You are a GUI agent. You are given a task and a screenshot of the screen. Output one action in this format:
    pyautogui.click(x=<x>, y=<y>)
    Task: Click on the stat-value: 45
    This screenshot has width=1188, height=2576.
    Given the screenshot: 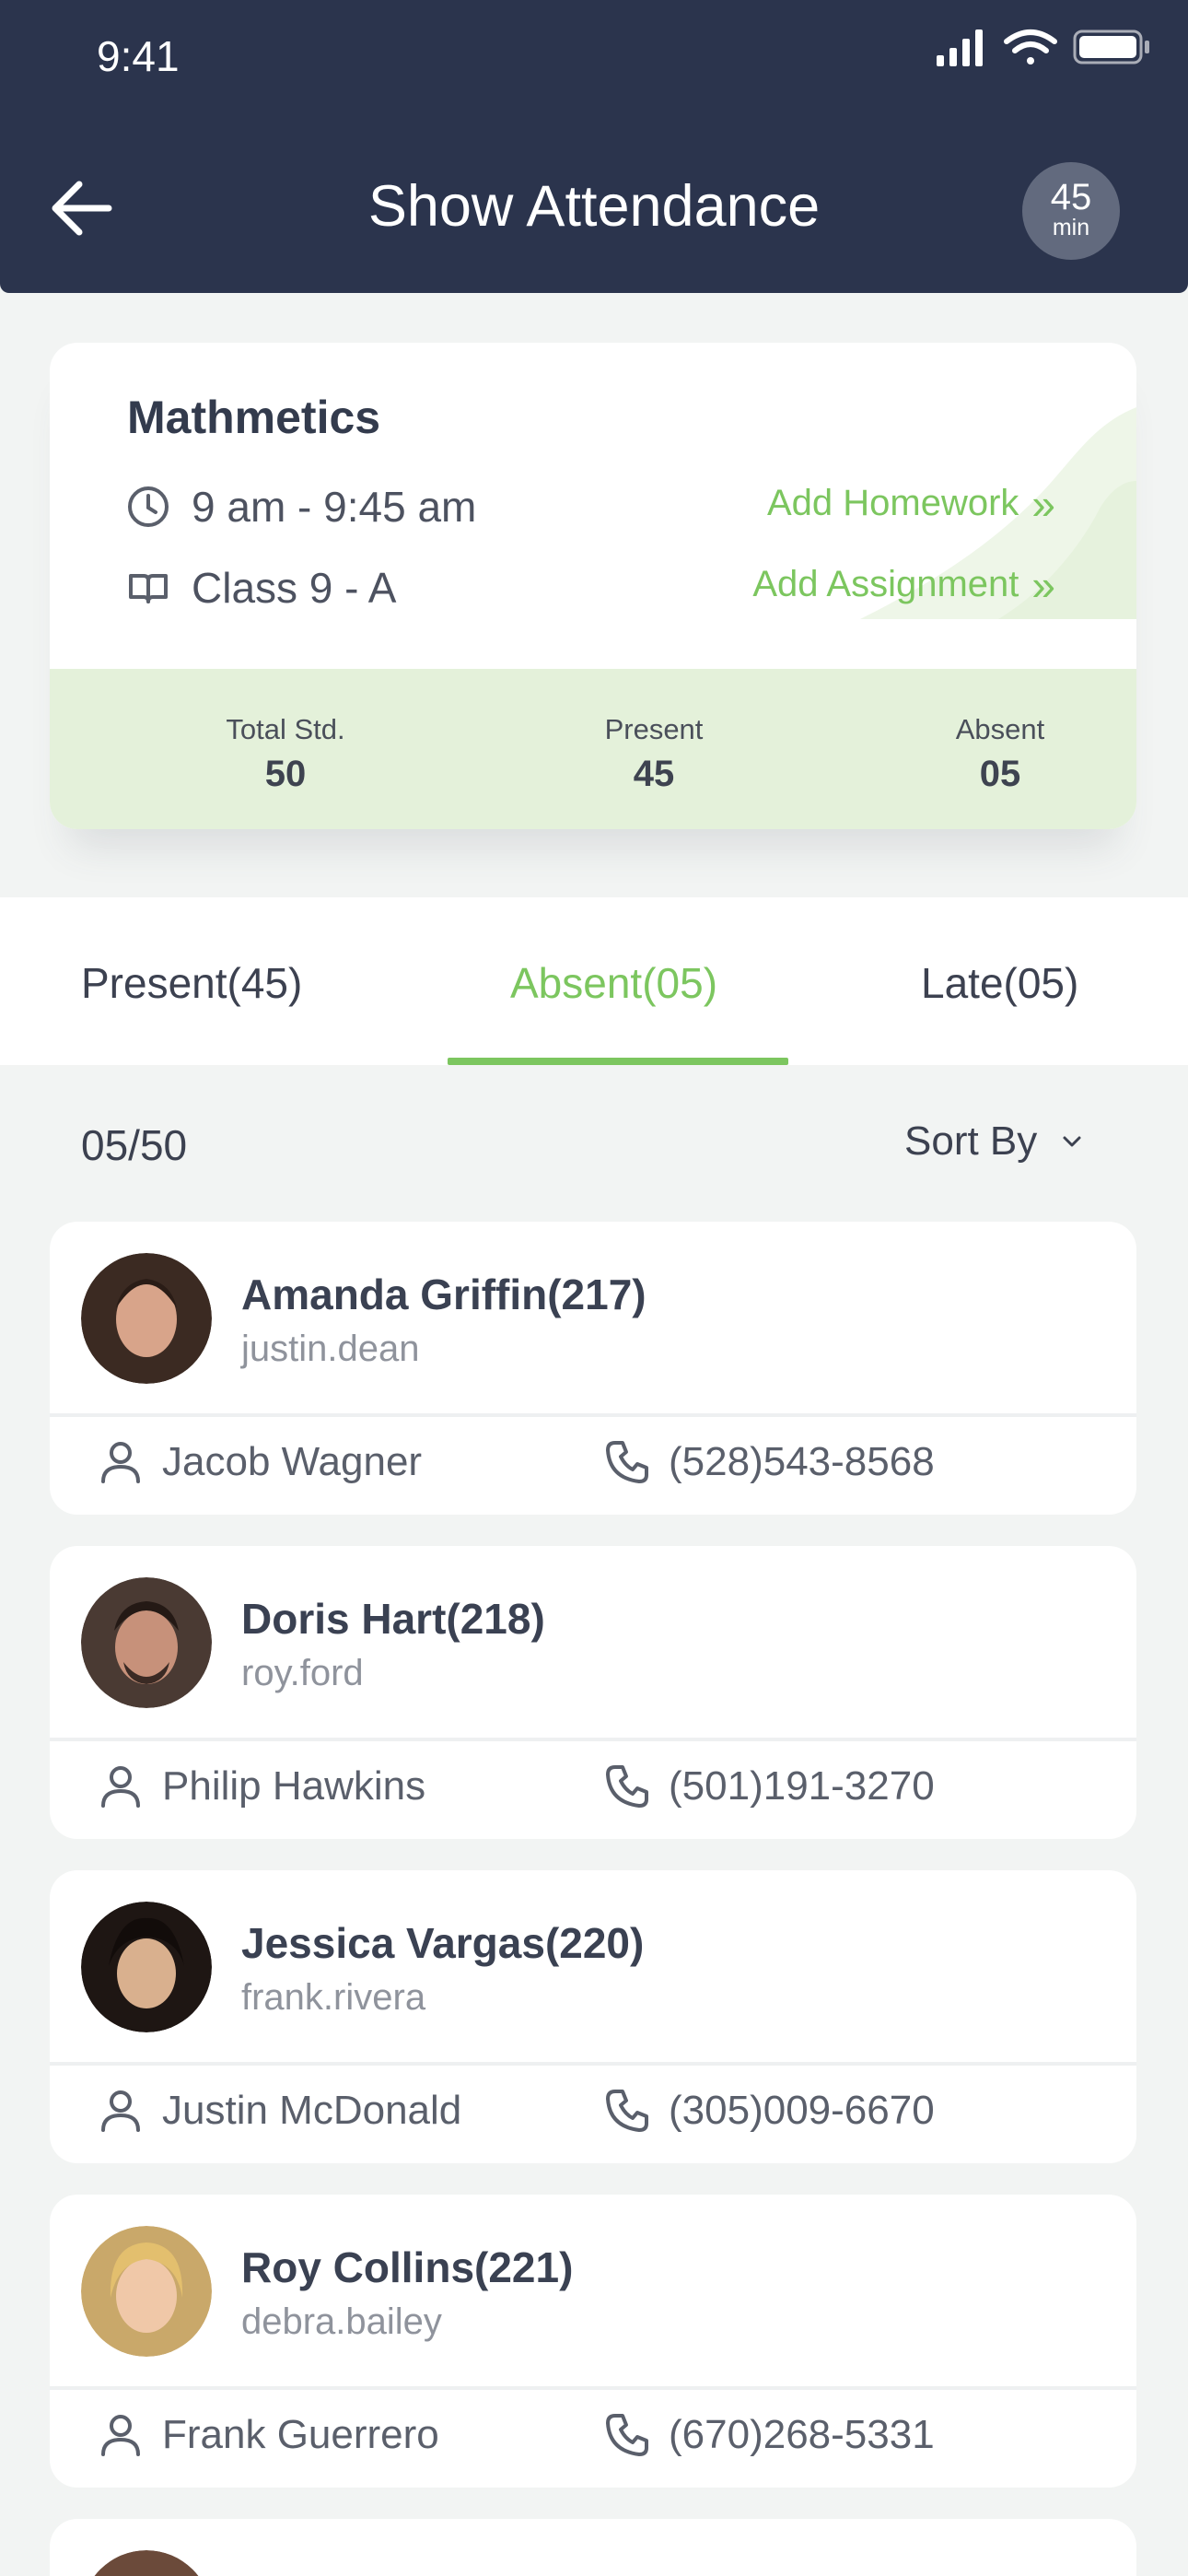 What is the action you would take?
    pyautogui.click(x=654, y=774)
    